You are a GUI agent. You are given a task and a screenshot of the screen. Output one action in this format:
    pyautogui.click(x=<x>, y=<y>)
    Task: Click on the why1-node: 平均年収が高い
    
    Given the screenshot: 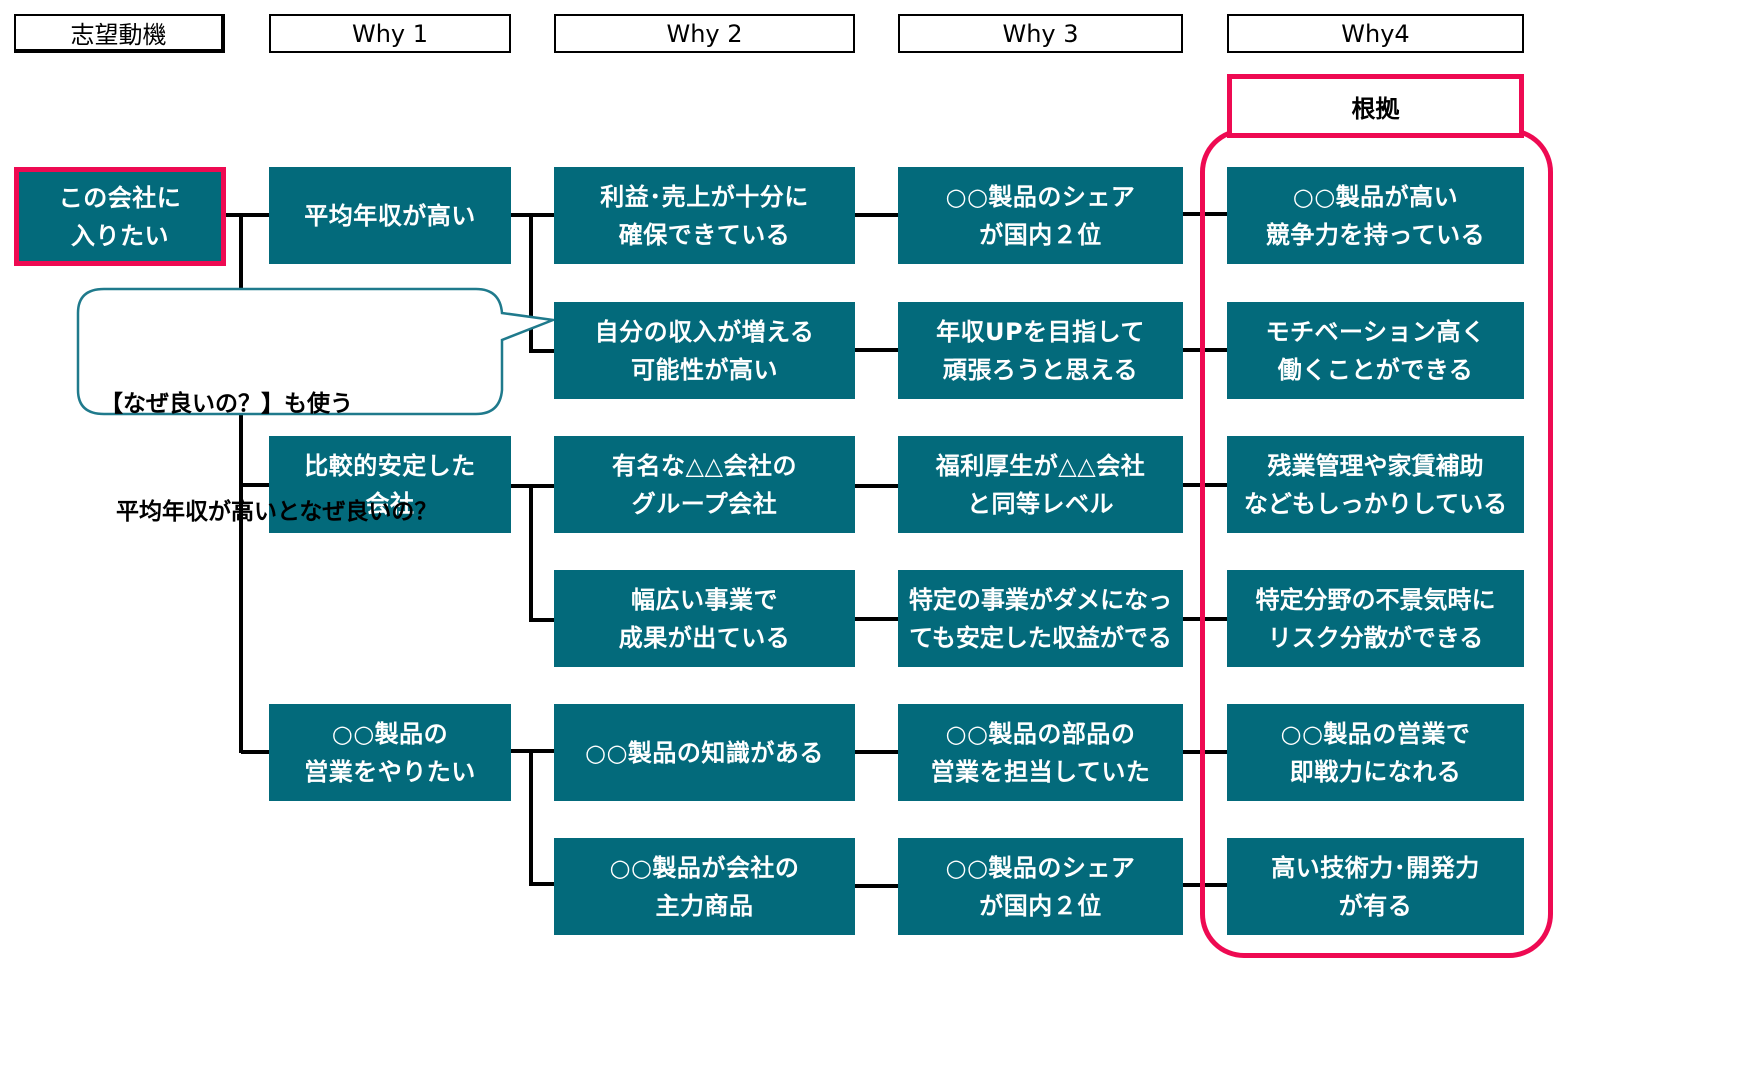 What is the action you would take?
    pyautogui.click(x=390, y=215)
    